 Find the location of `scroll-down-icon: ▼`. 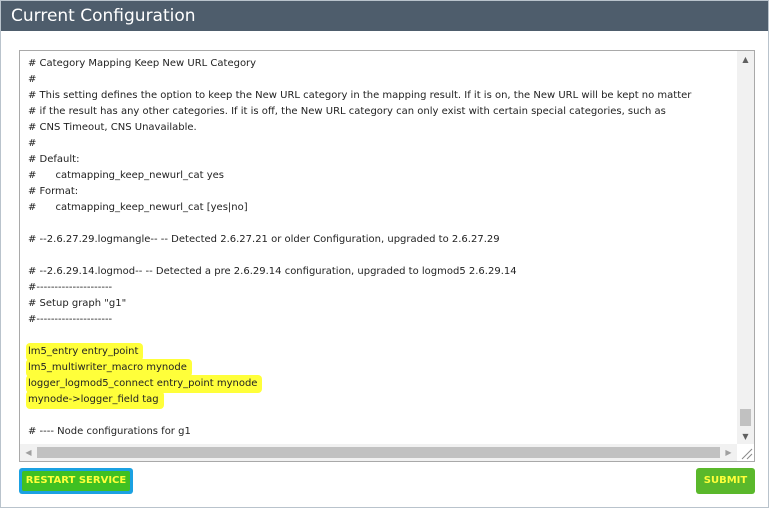

scroll-down-icon: ▼ is located at coordinates (745, 436).